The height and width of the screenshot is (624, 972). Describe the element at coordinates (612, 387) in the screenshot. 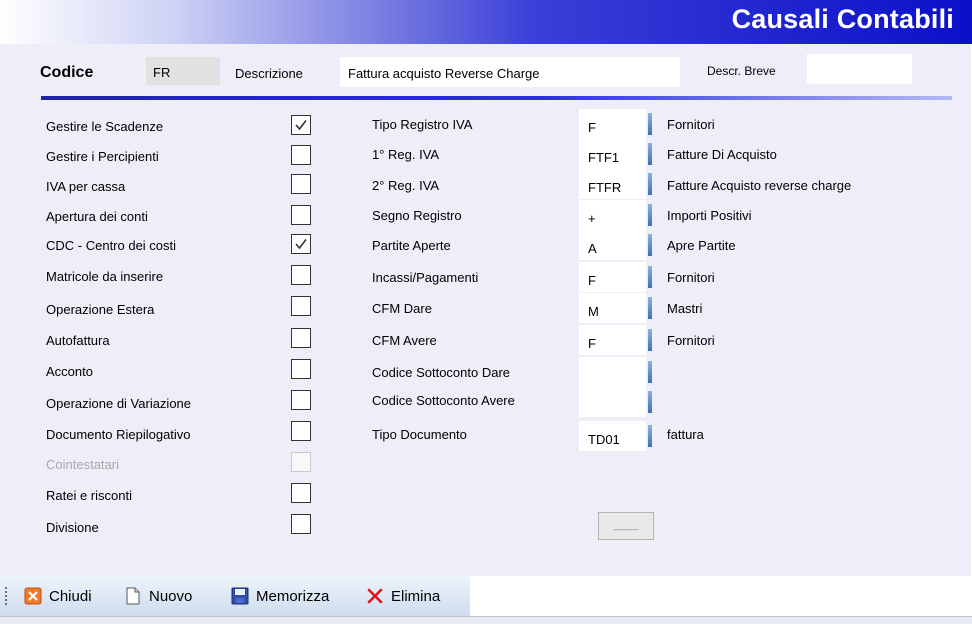

I see `sottoconto-input` at that location.